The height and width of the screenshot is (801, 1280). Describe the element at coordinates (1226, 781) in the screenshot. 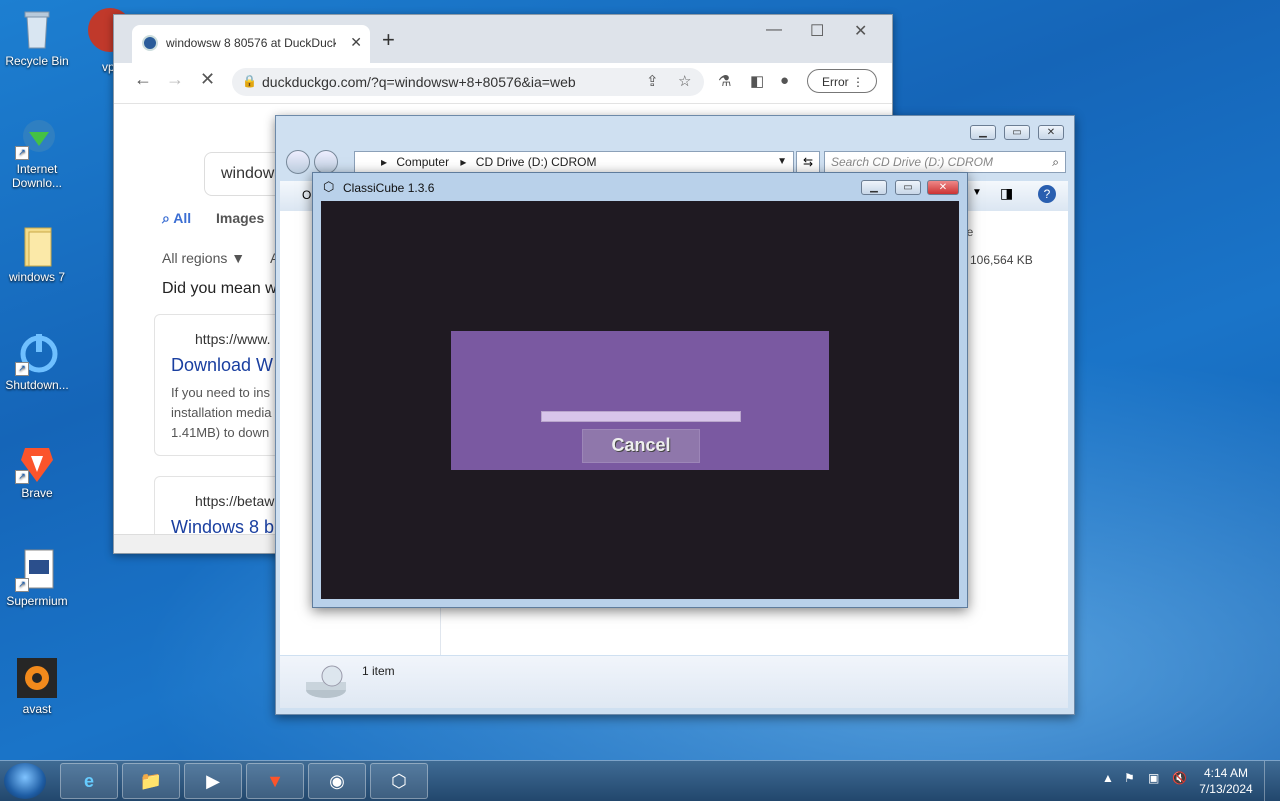

I see `clock: 4:14 AM 7/13/2024` at that location.